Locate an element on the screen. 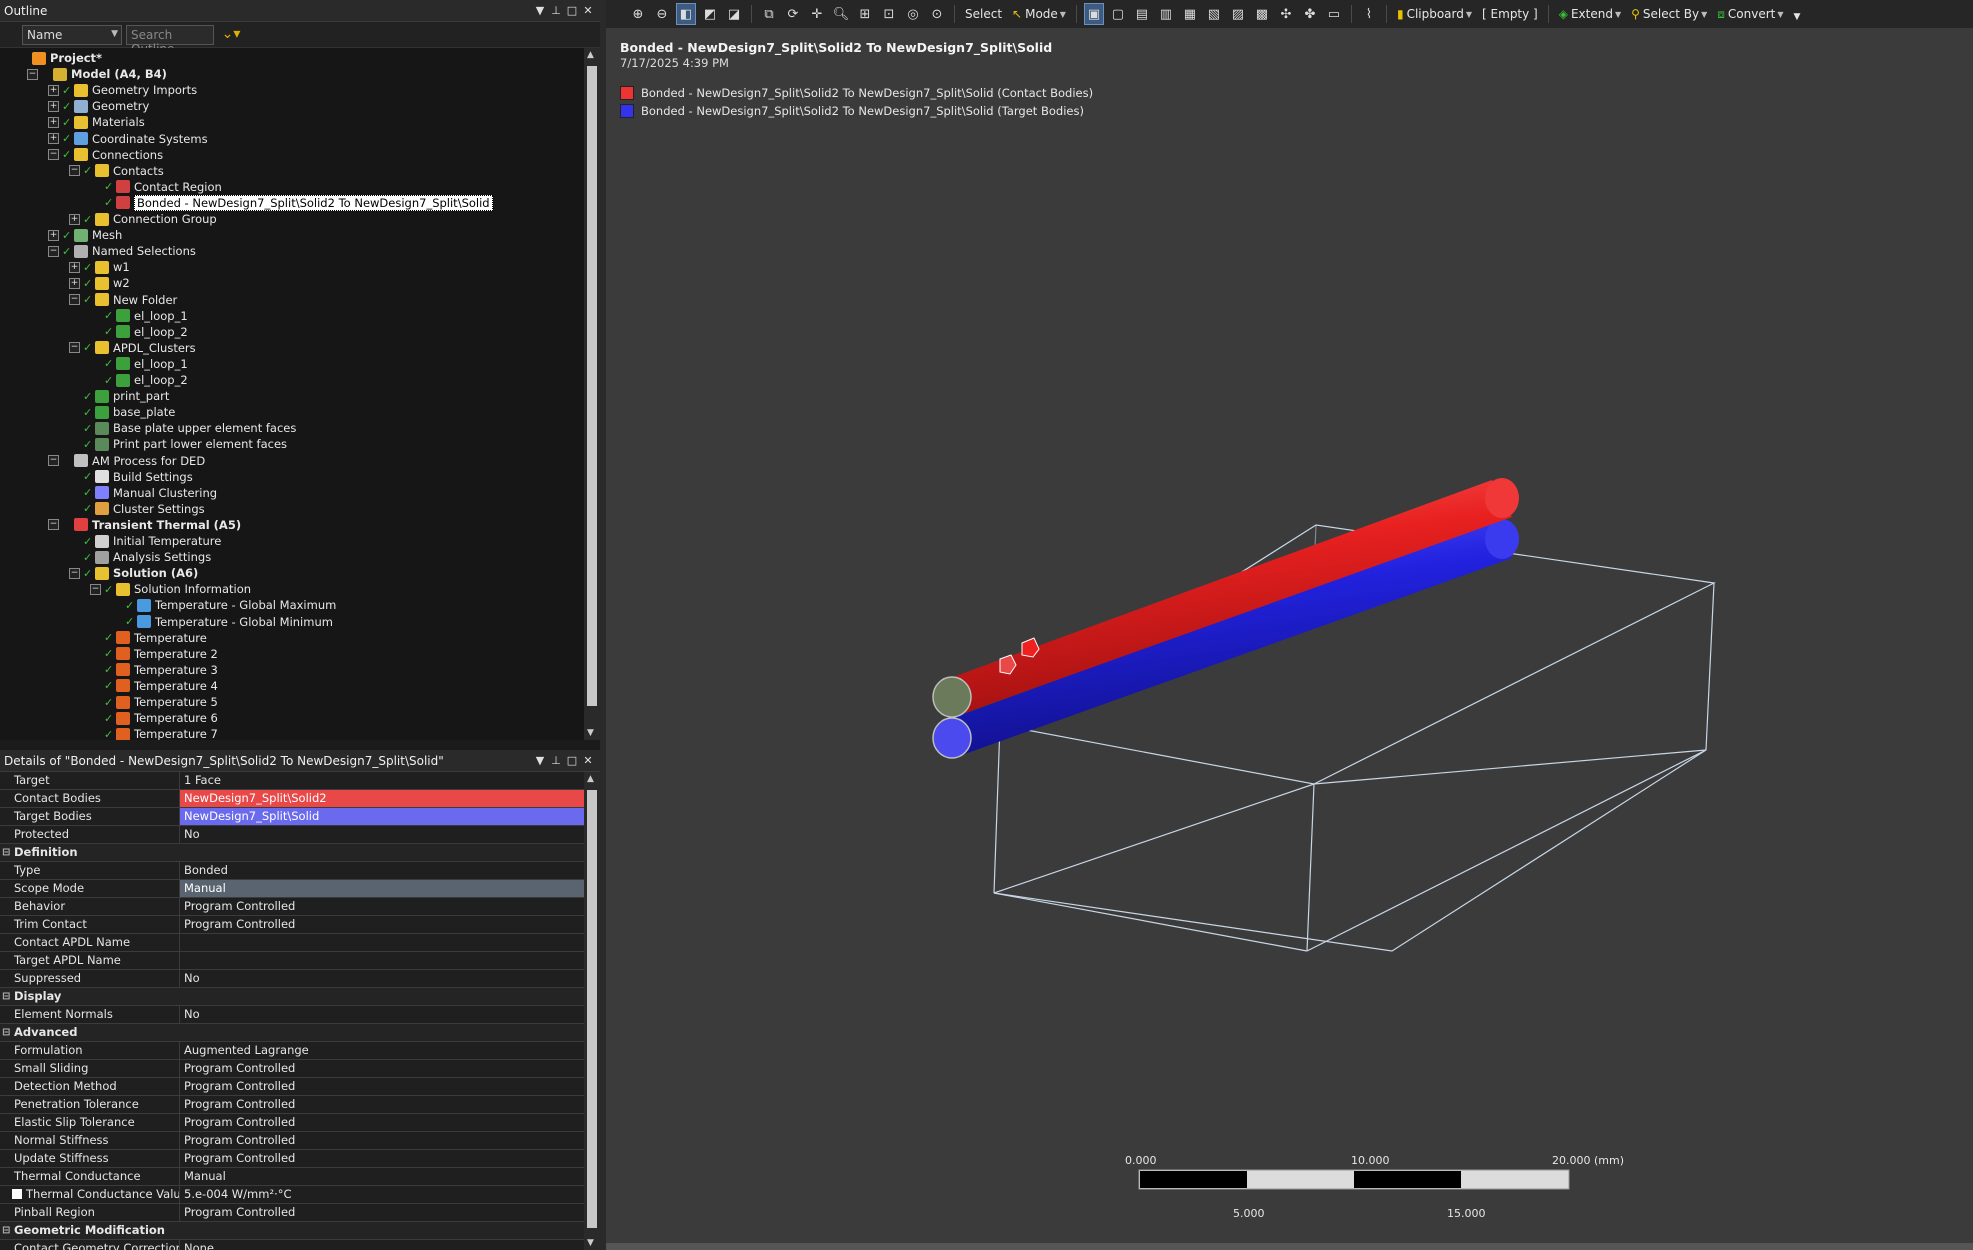 The height and width of the screenshot is (1250, 1973). tree-item: ✓ Cluster Settings is located at coordinates (137, 509).